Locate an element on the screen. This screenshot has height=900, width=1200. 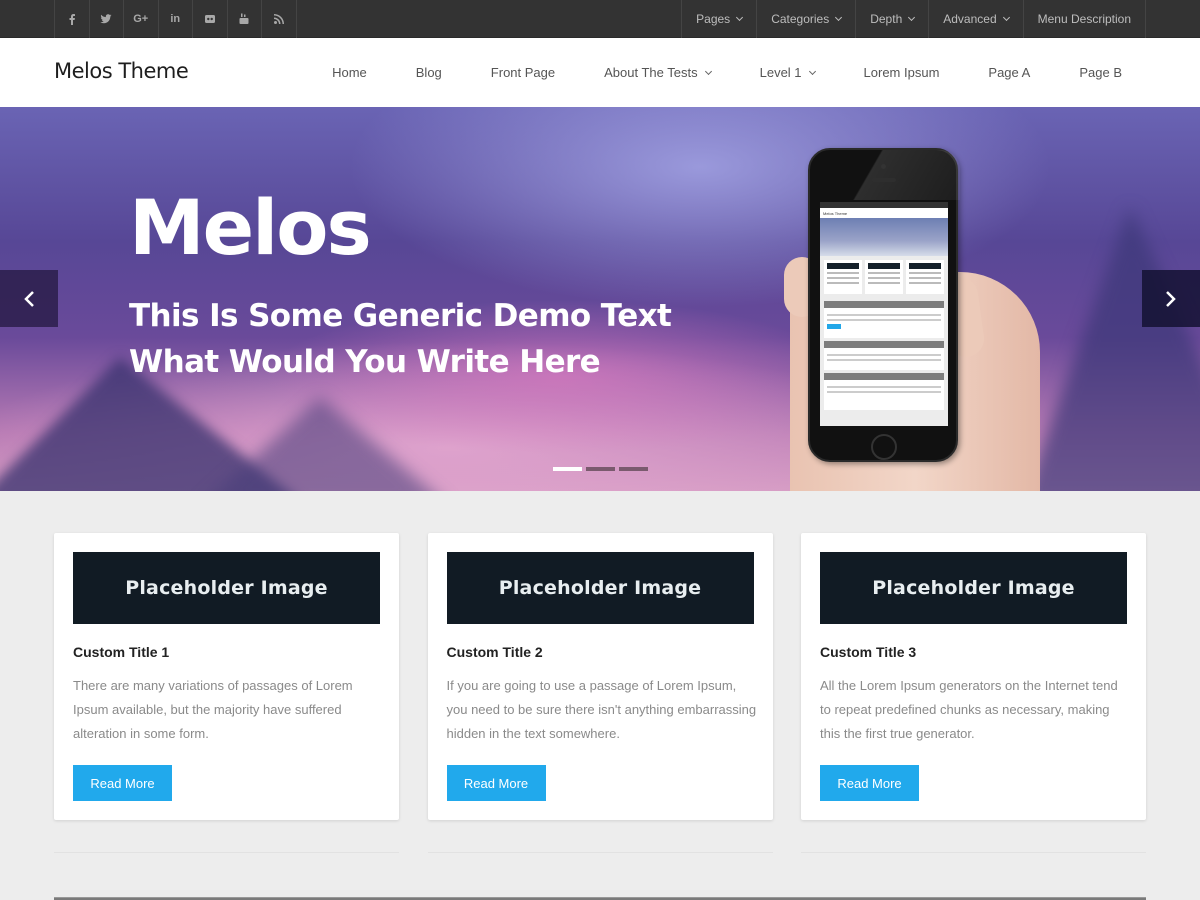
rss-link is located at coordinates (279, 19).